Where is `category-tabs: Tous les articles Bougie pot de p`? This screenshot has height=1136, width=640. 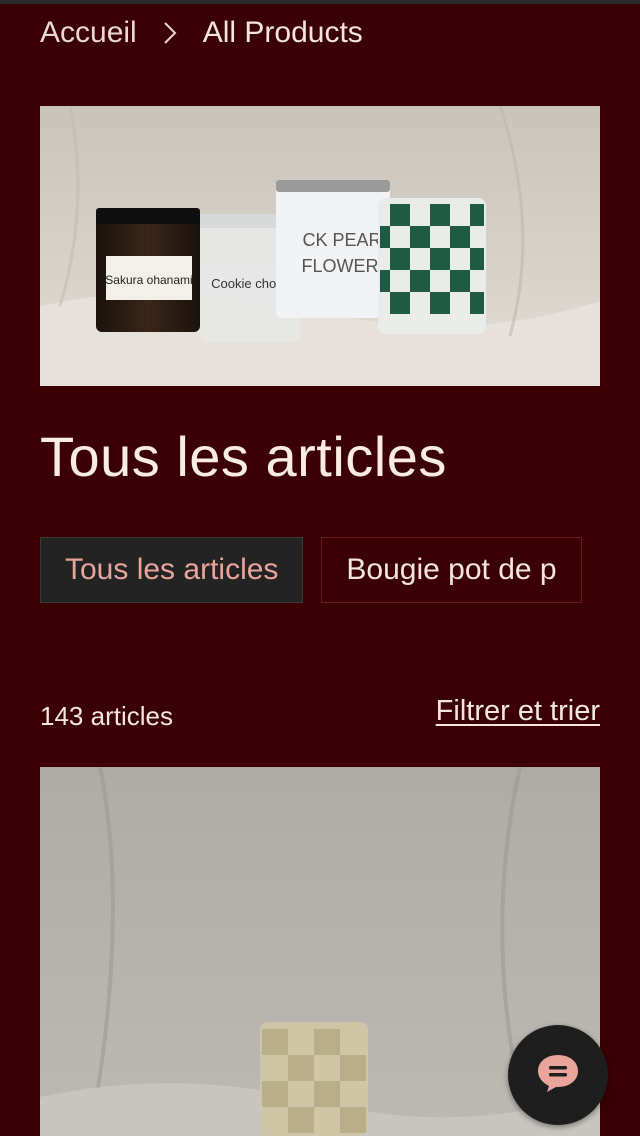 category-tabs: Tous les articles Bougie pot de p is located at coordinates (320, 571).